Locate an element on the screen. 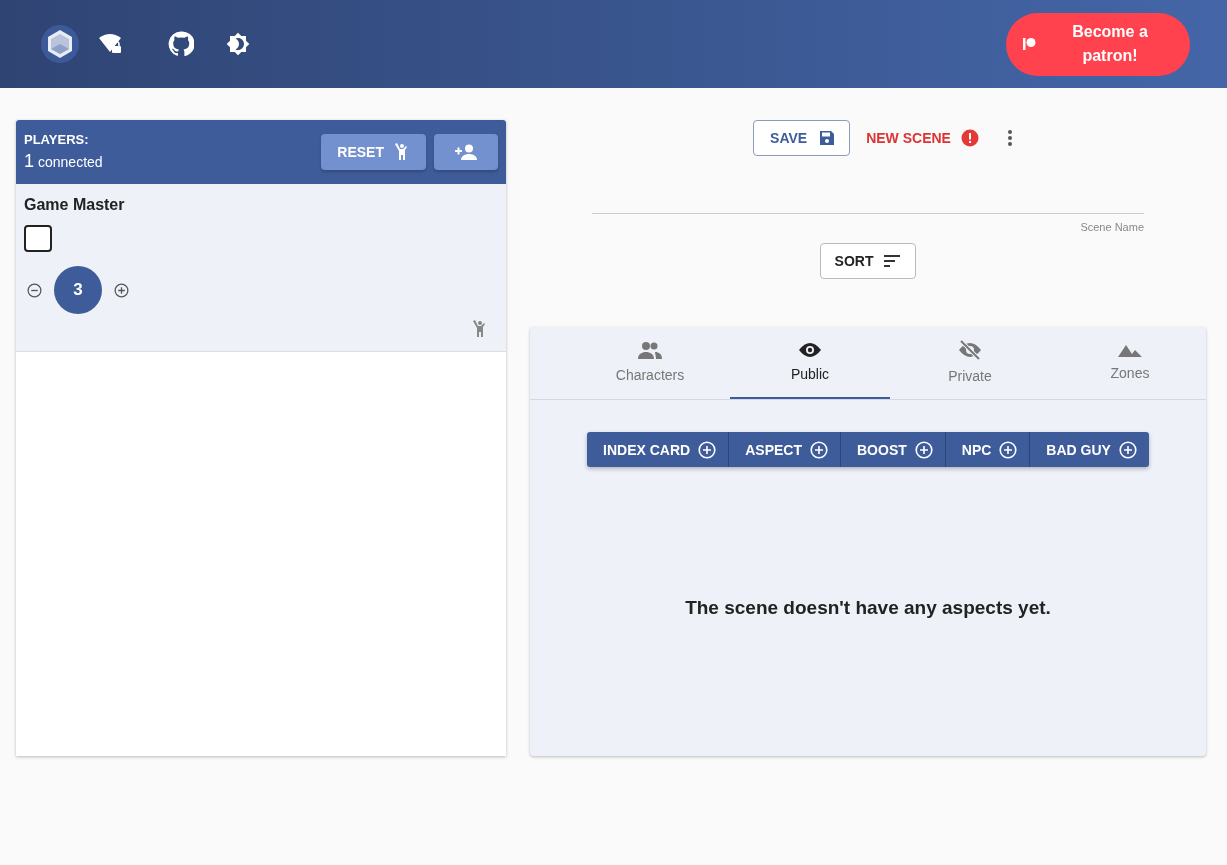 The image size is (1227, 865). connected-label: connected is located at coordinates (70, 162).